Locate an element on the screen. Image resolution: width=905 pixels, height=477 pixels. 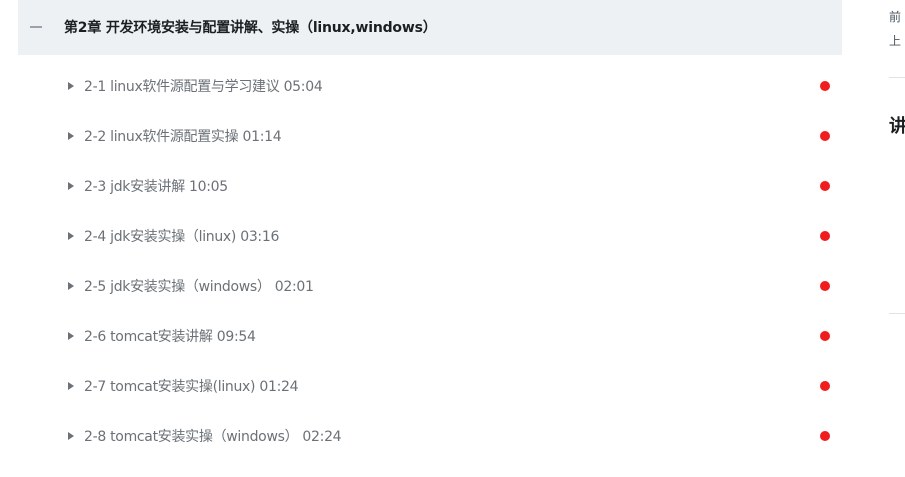
lesson-title: 2-4 jdk安装实操（linux) 03:16 is located at coordinates (181, 236).